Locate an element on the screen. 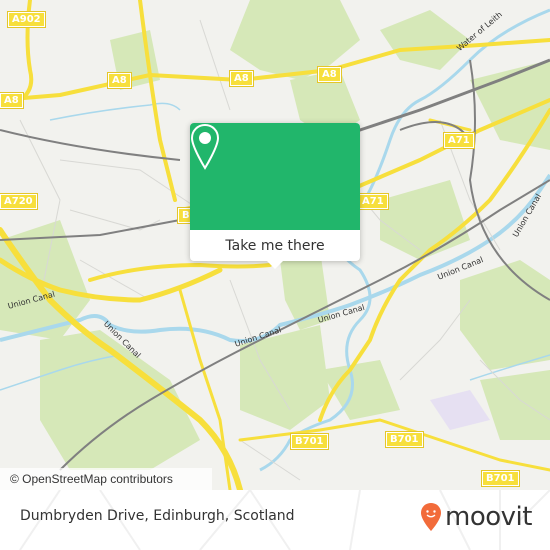 Image resolution: width=550 pixels, height=550 pixels. road-shield-a8-east: A8 is located at coordinates (329, 74).